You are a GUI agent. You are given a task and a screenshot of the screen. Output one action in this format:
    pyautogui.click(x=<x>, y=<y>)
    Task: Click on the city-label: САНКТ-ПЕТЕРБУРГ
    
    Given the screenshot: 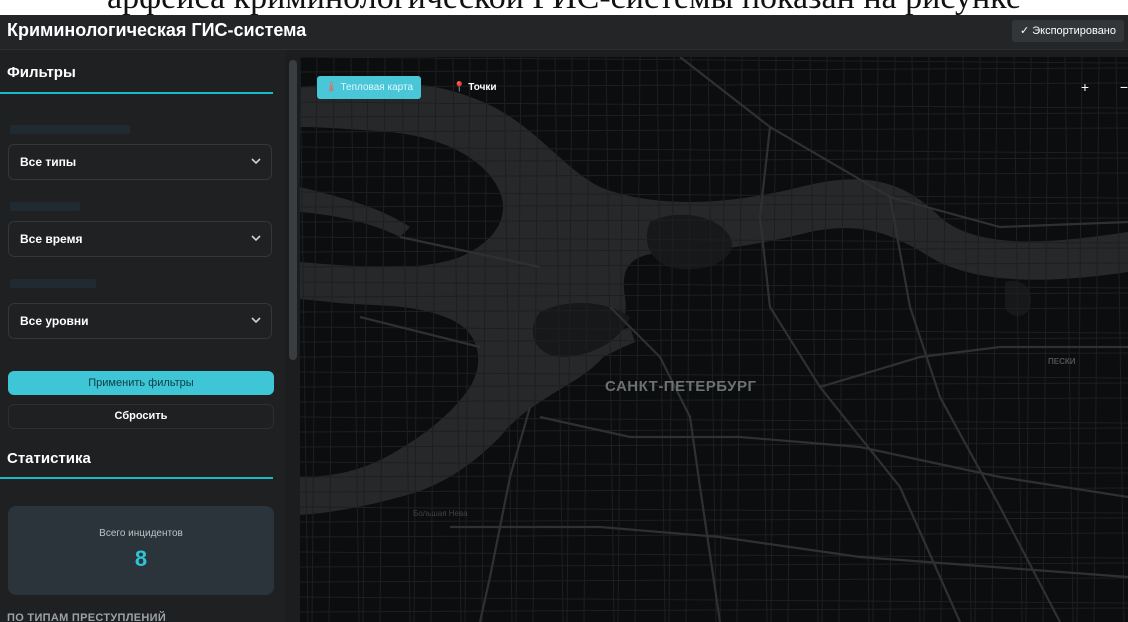 What is the action you would take?
    pyautogui.click(x=681, y=386)
    